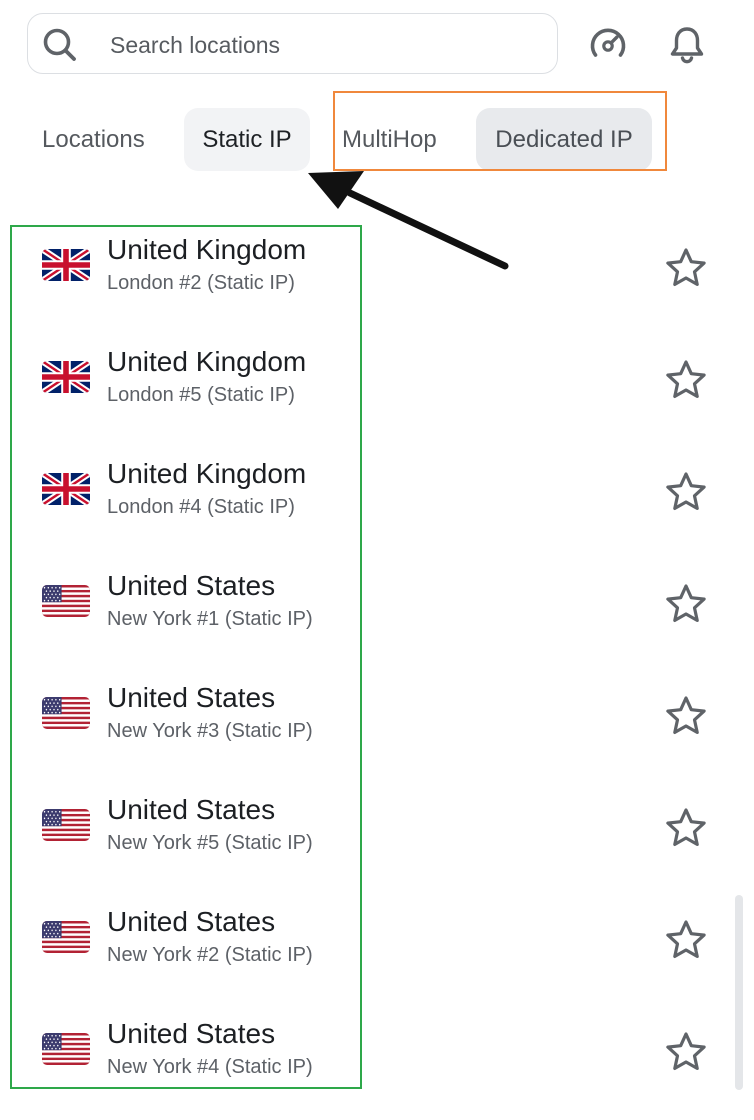  I want to click on bell-icon, so click(687, 44).